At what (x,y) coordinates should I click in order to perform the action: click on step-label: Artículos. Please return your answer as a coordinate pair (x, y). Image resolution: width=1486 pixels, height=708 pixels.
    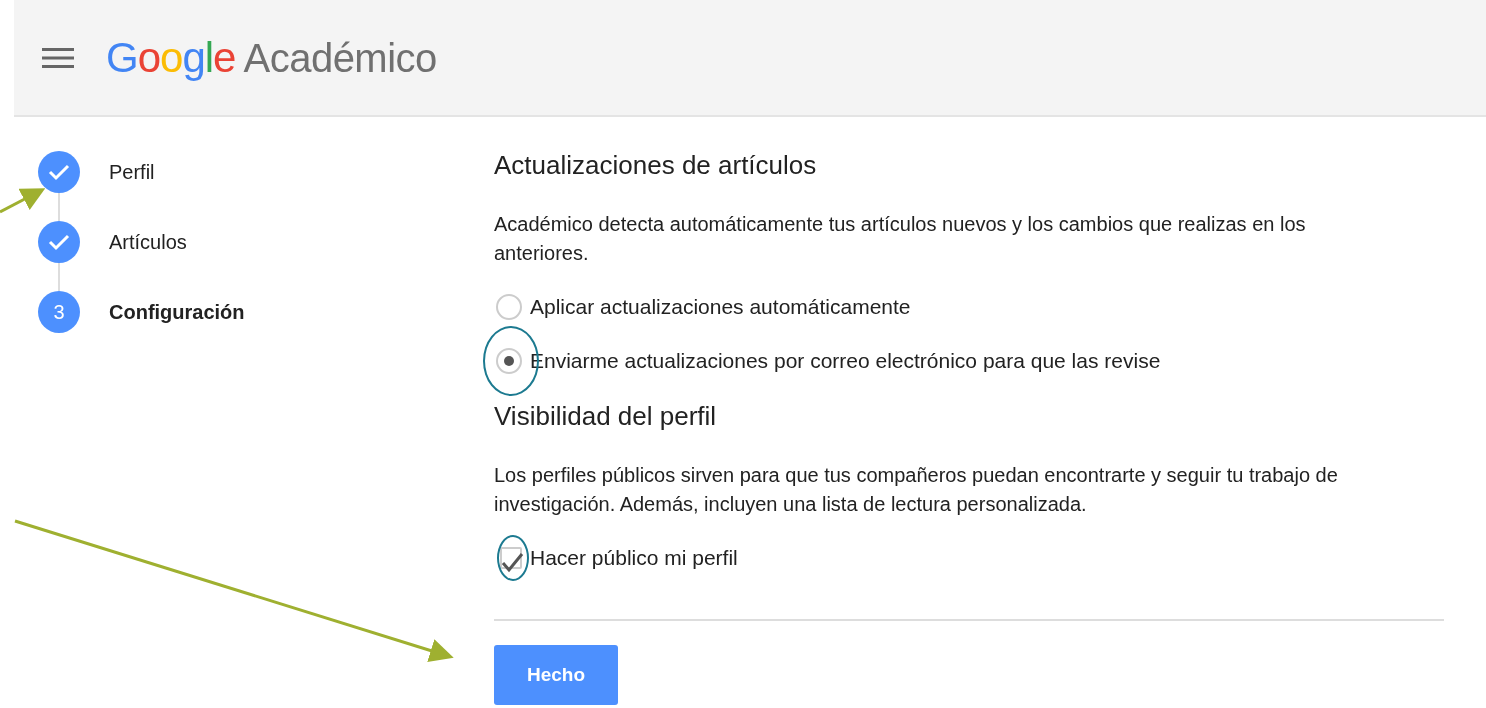
    Looking at the image, I should click on (148, 242).